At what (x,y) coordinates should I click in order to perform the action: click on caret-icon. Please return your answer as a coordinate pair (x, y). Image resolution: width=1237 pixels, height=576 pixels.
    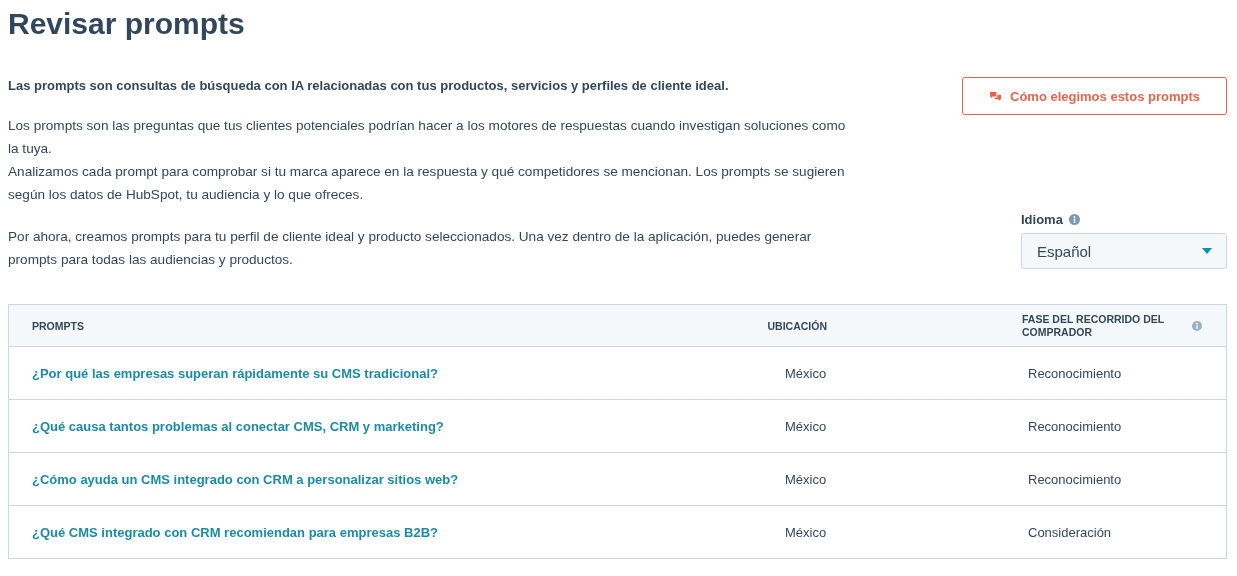
    Looking at the image, I should click on (1207, 251).